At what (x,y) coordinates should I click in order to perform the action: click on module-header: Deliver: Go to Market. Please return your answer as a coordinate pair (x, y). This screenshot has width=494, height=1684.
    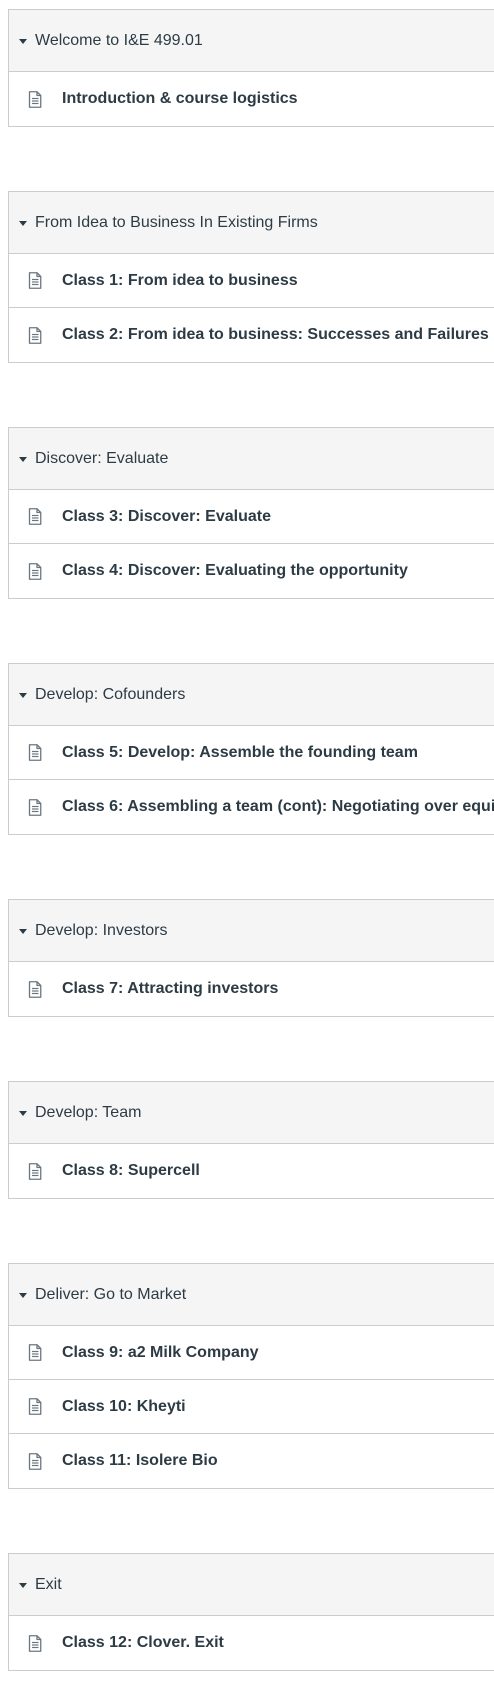
    Looking at the image, I should click on (251, 1295).